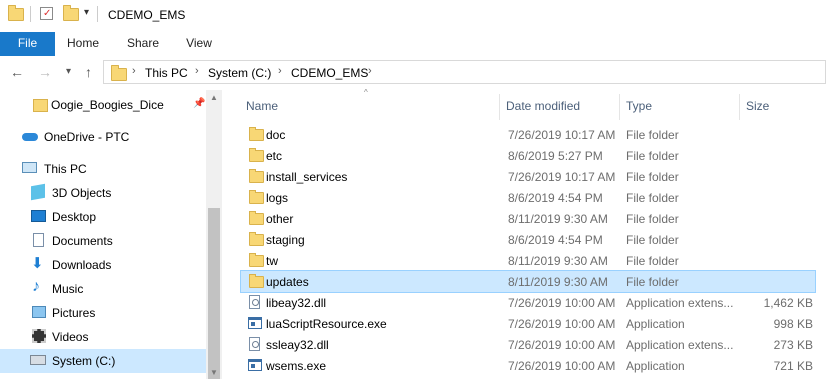  What do you see at coordinates (413, 44) in the screenshot?
I see `ribbon-tabs: File Home Share View` at bounding box center [413, 44].